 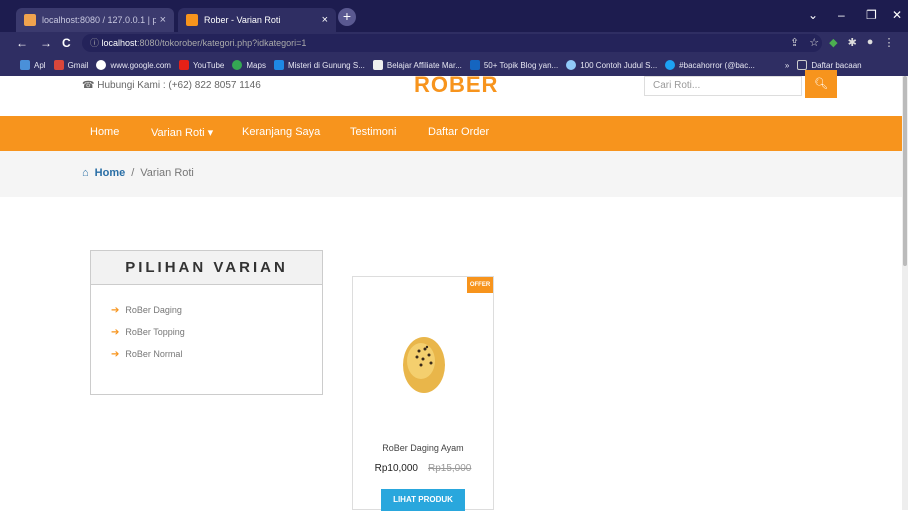 What do you see at coordinates (813, 15) in the screenshot?
I see `tab-search-chevron-icon: ⌄` at bounding box center [813, 15].